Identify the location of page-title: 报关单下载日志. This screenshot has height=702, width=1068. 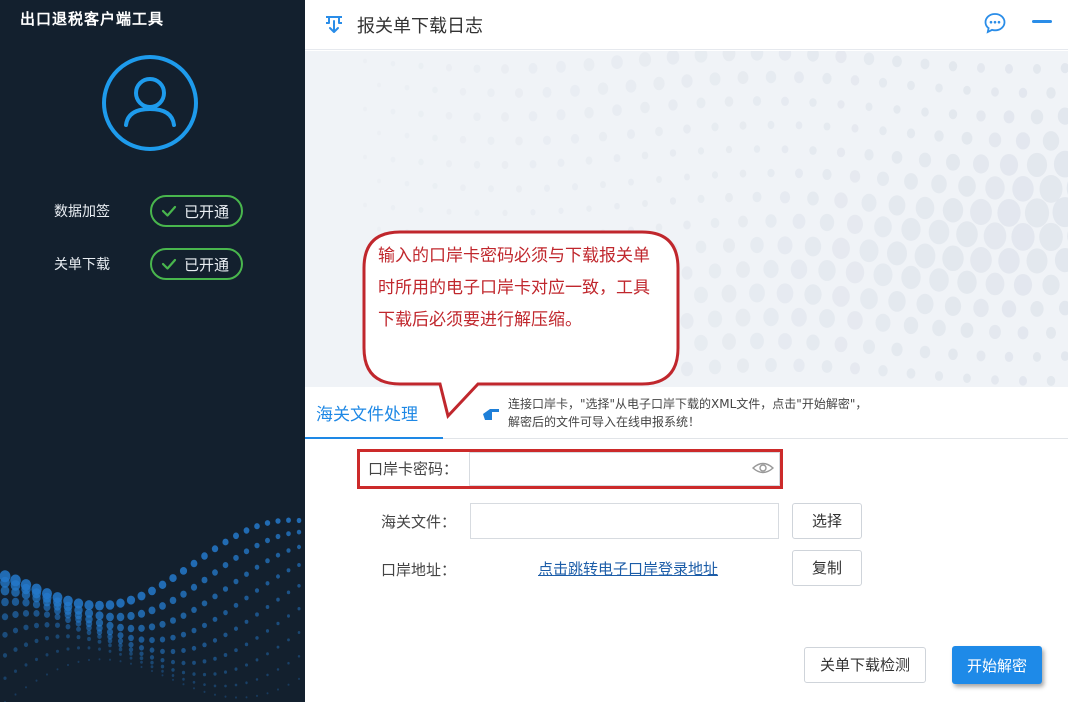
(420, 26).